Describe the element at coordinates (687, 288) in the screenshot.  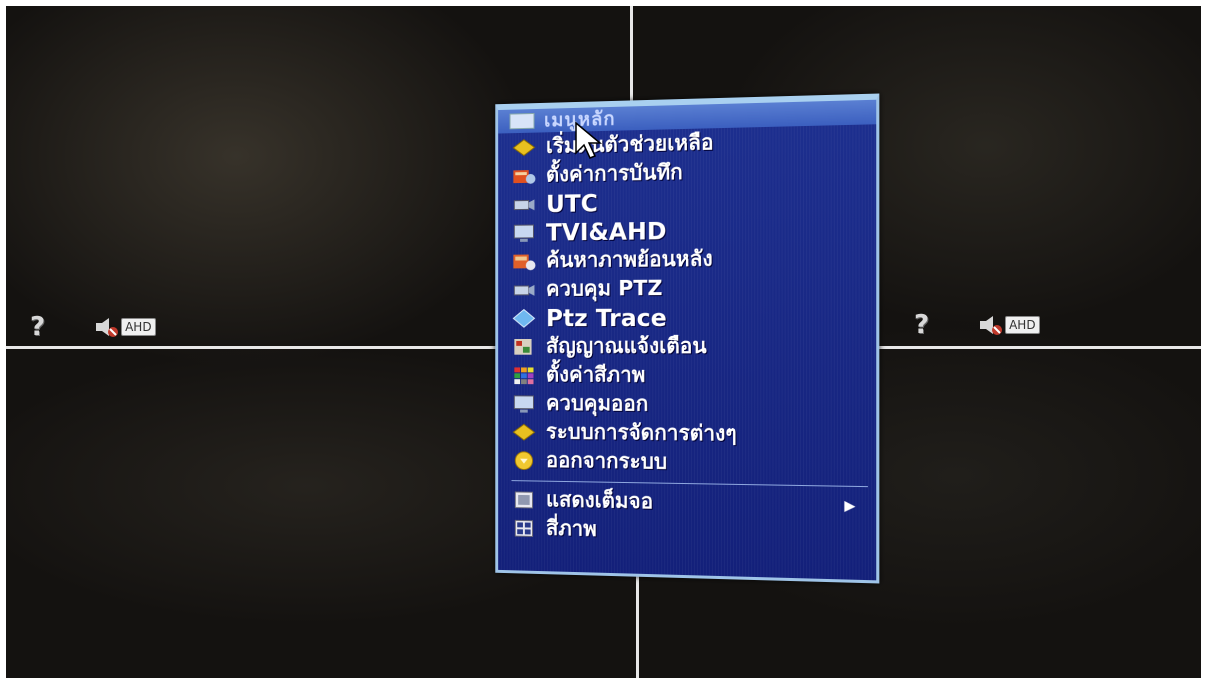
I see `menu-item-ptz-control: ควบคุม PTZ` at that location.